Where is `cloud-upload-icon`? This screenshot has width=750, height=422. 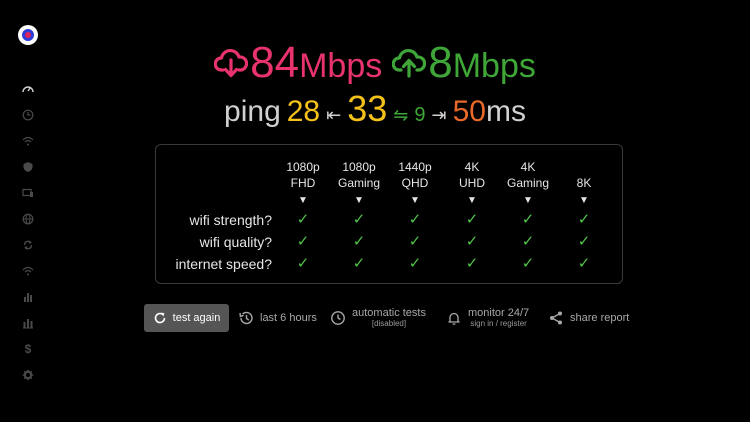 cloud-upload-icon is located at coordinates (409, 63).